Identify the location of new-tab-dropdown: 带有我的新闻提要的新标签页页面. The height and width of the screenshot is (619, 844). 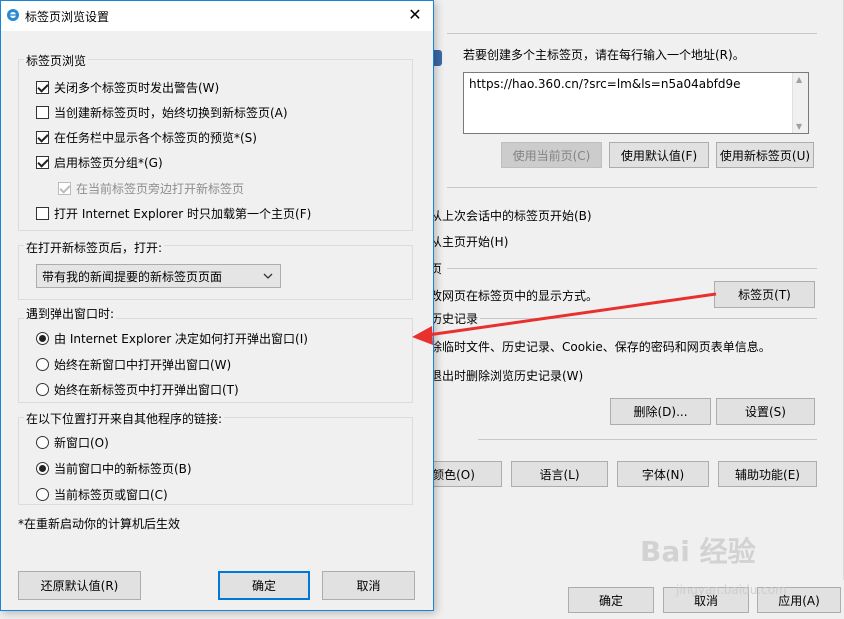
(158, 276).